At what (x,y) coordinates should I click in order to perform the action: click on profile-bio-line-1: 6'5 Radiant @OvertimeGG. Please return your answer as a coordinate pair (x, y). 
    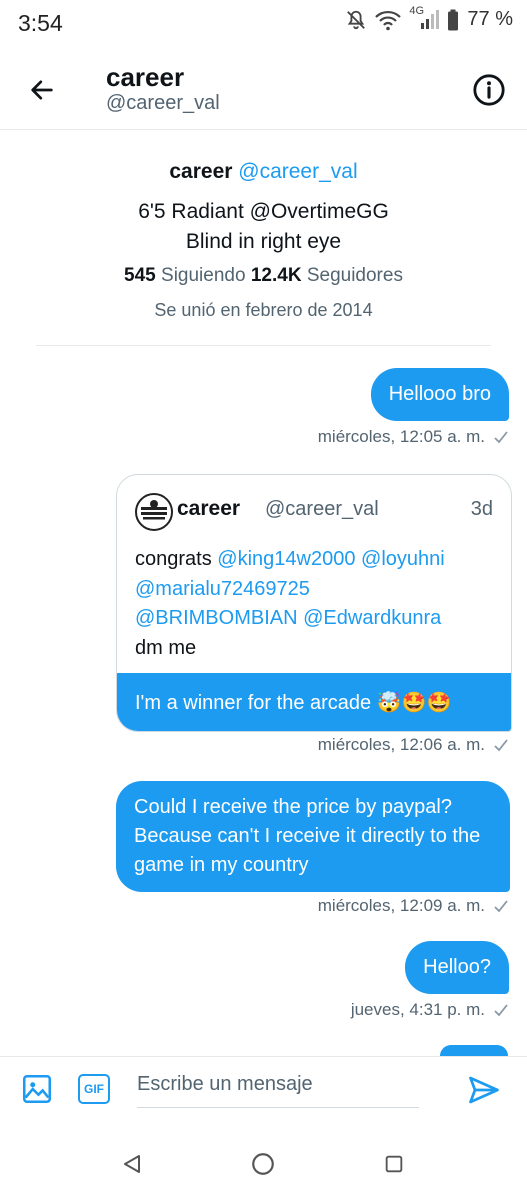
    Looking at the image, I should click on (263, 211).